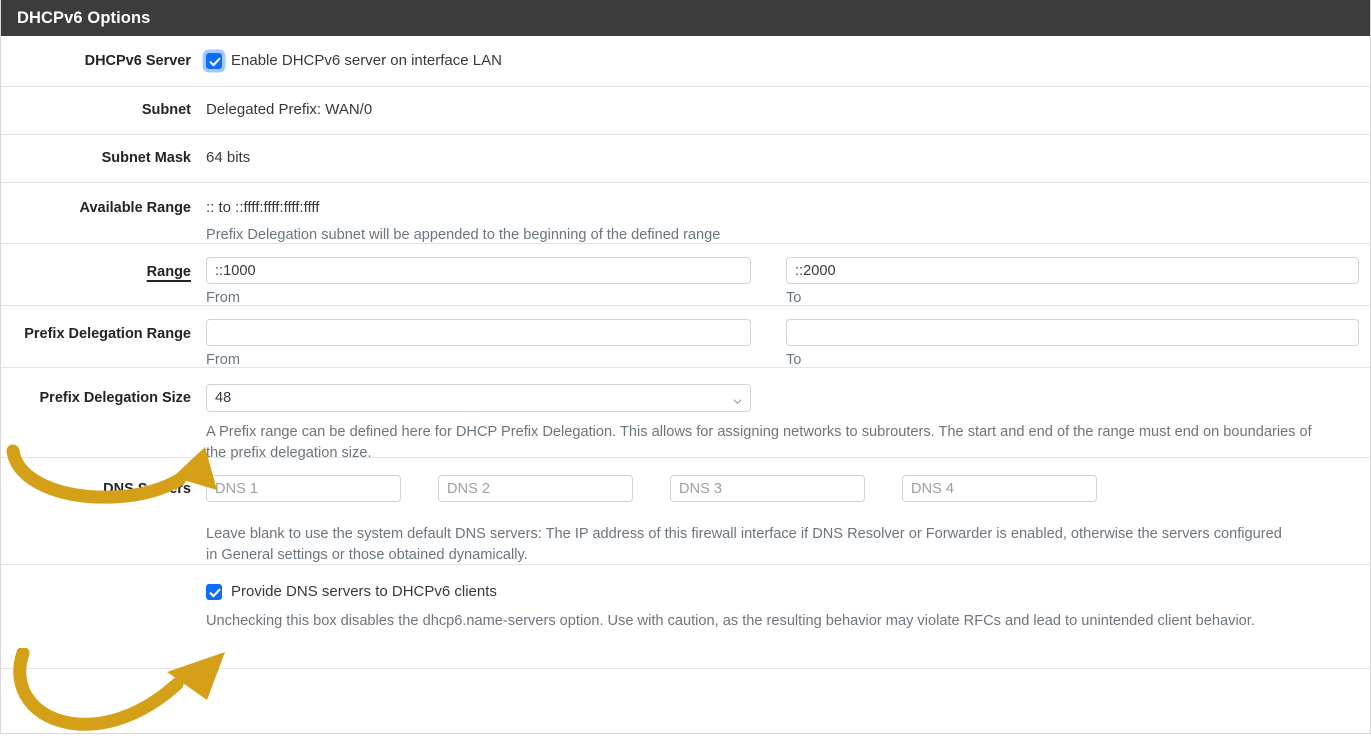 This screenshot has height=739, width=1371. Describe the element at coordinates (115, 398) in the screenshot. I see `label-prefix-delegation-size: Prefix Delegation Size` at that location.